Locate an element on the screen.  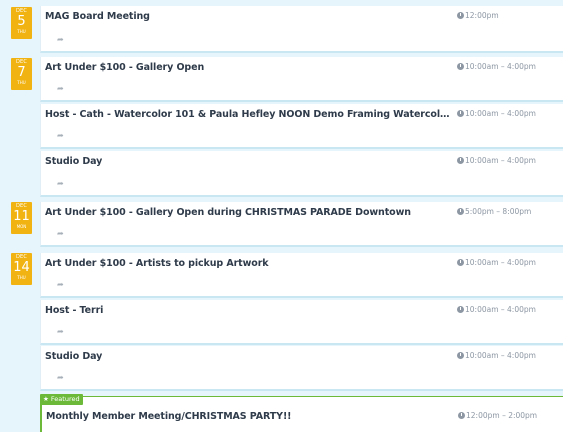
date-badge: DEC 5 THU is located at coordinates (21, 23).